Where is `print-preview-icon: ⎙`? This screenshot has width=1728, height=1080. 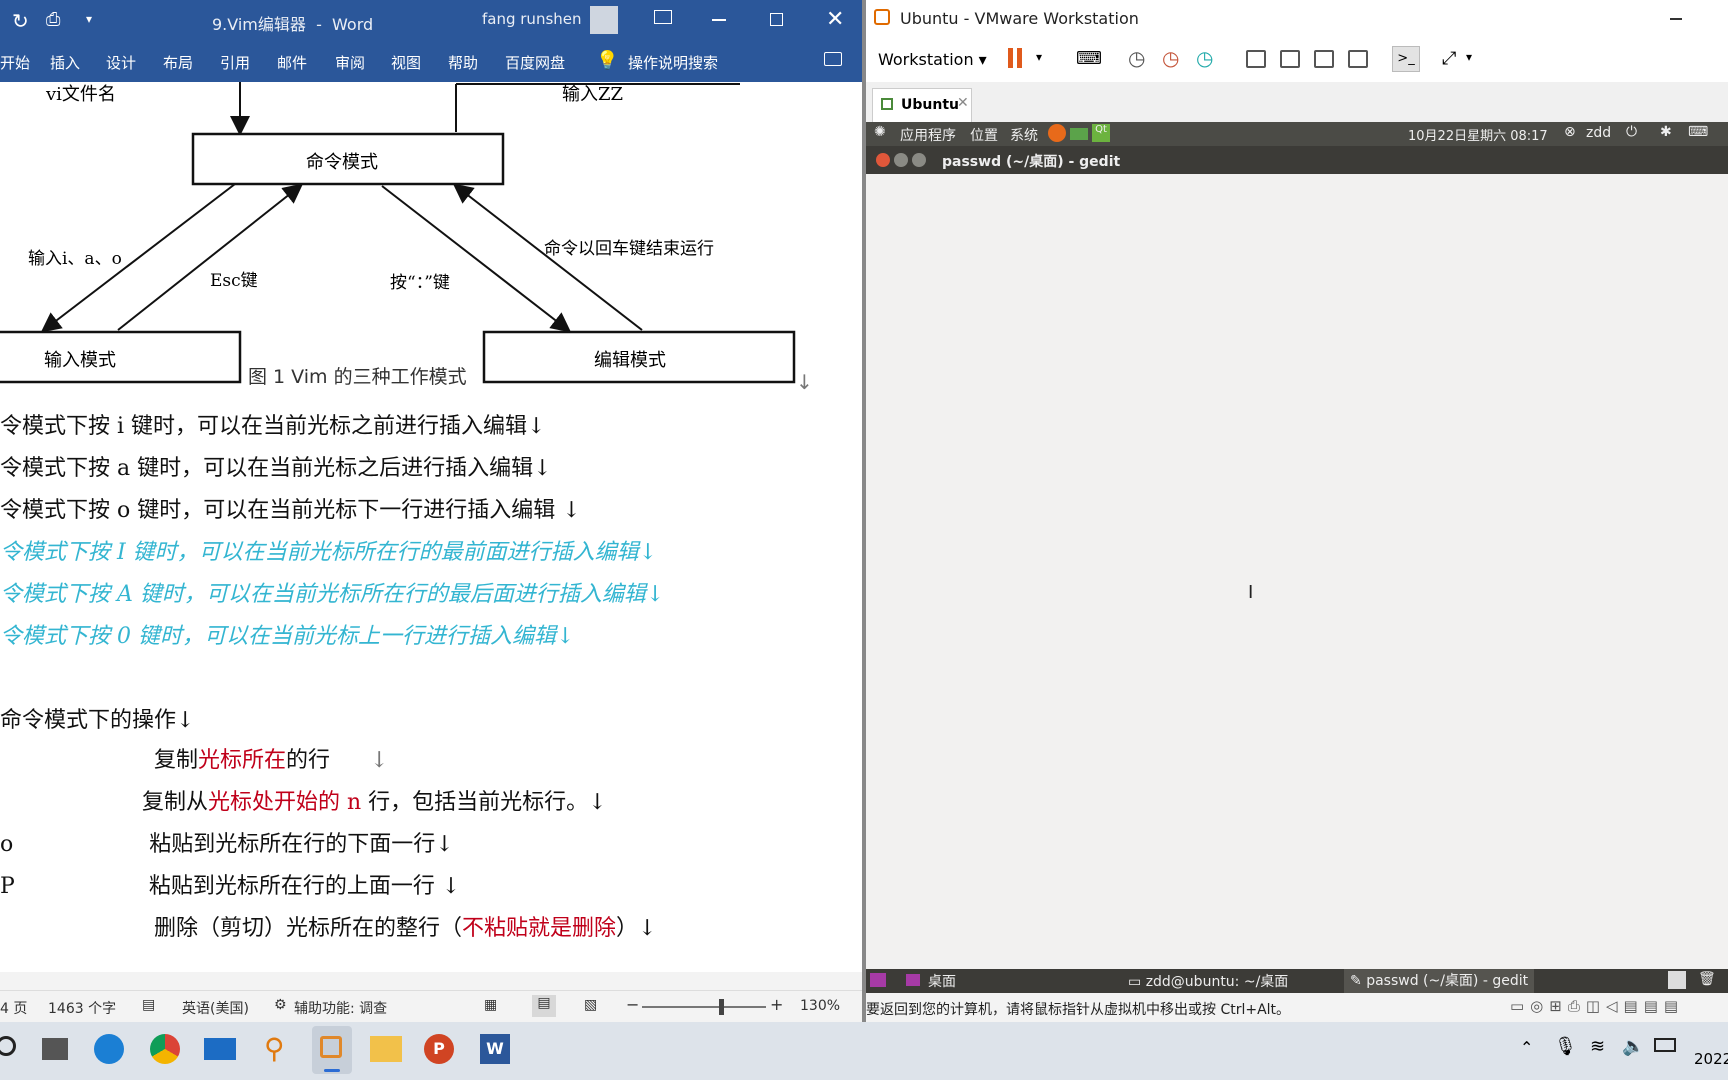
print-preview-icon: ⎙ is located at coordinates (53, 19).